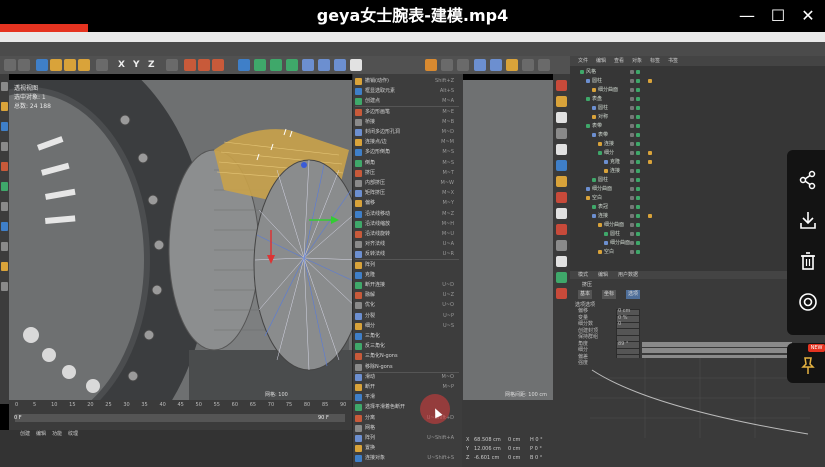  I want to click on context-menu-item: 框显选取元素 Alt+S, so click(407, 91).